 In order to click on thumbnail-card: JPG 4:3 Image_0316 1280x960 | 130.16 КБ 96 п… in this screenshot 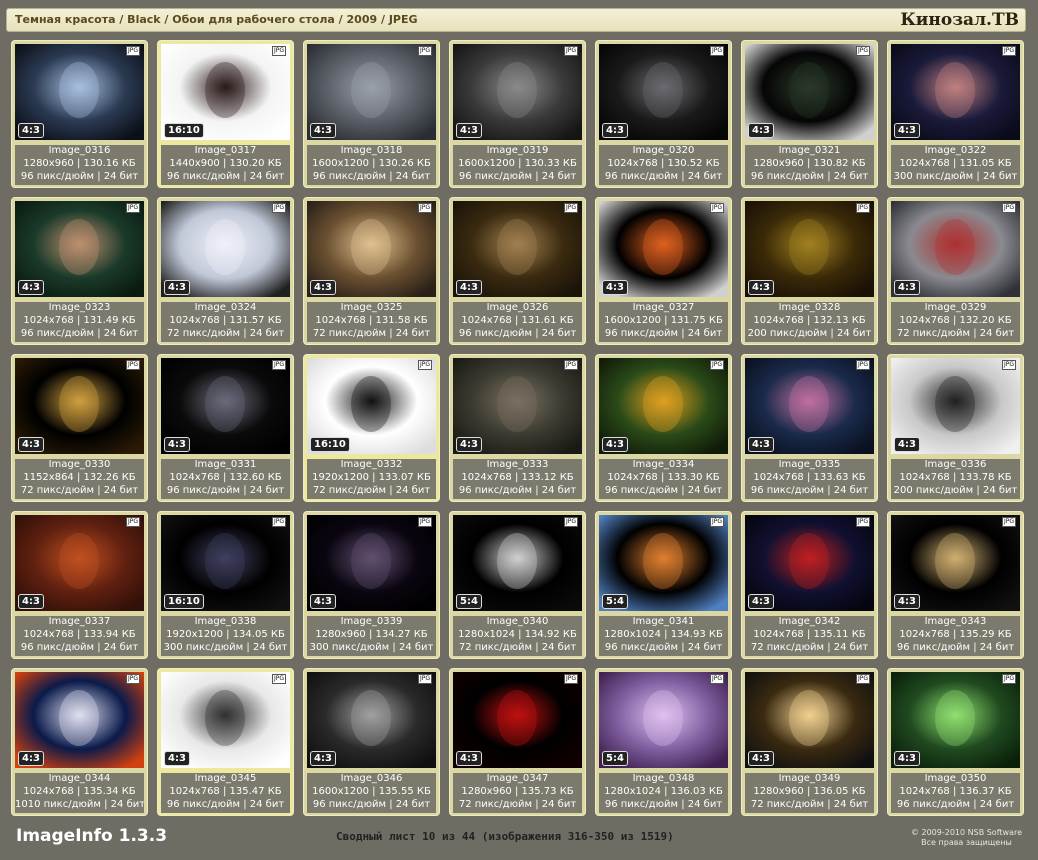, I will do `click(79, 114)`.